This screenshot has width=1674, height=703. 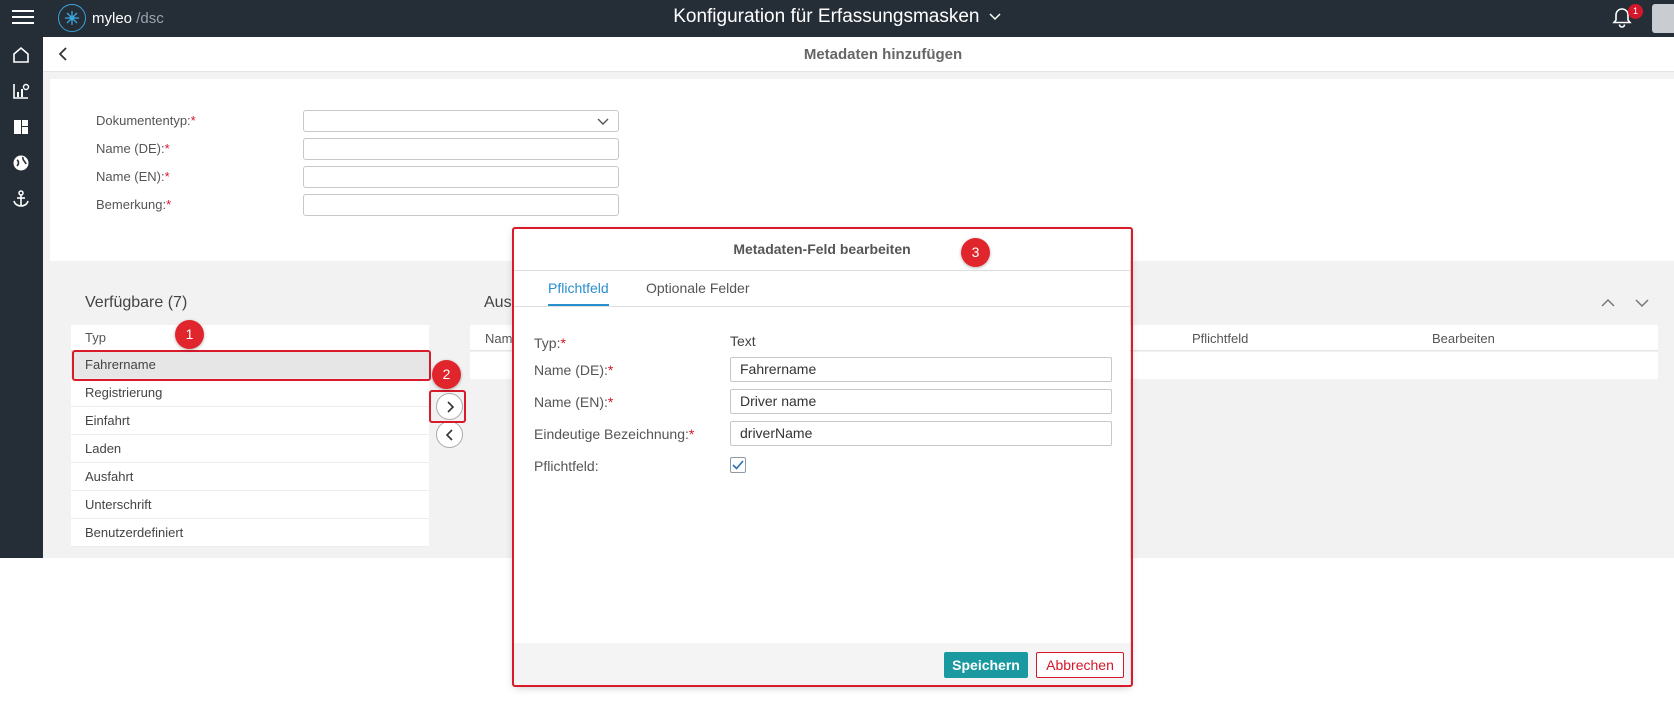 I want to click on form-label: Name (DE):*, so click(x=133, y=148).